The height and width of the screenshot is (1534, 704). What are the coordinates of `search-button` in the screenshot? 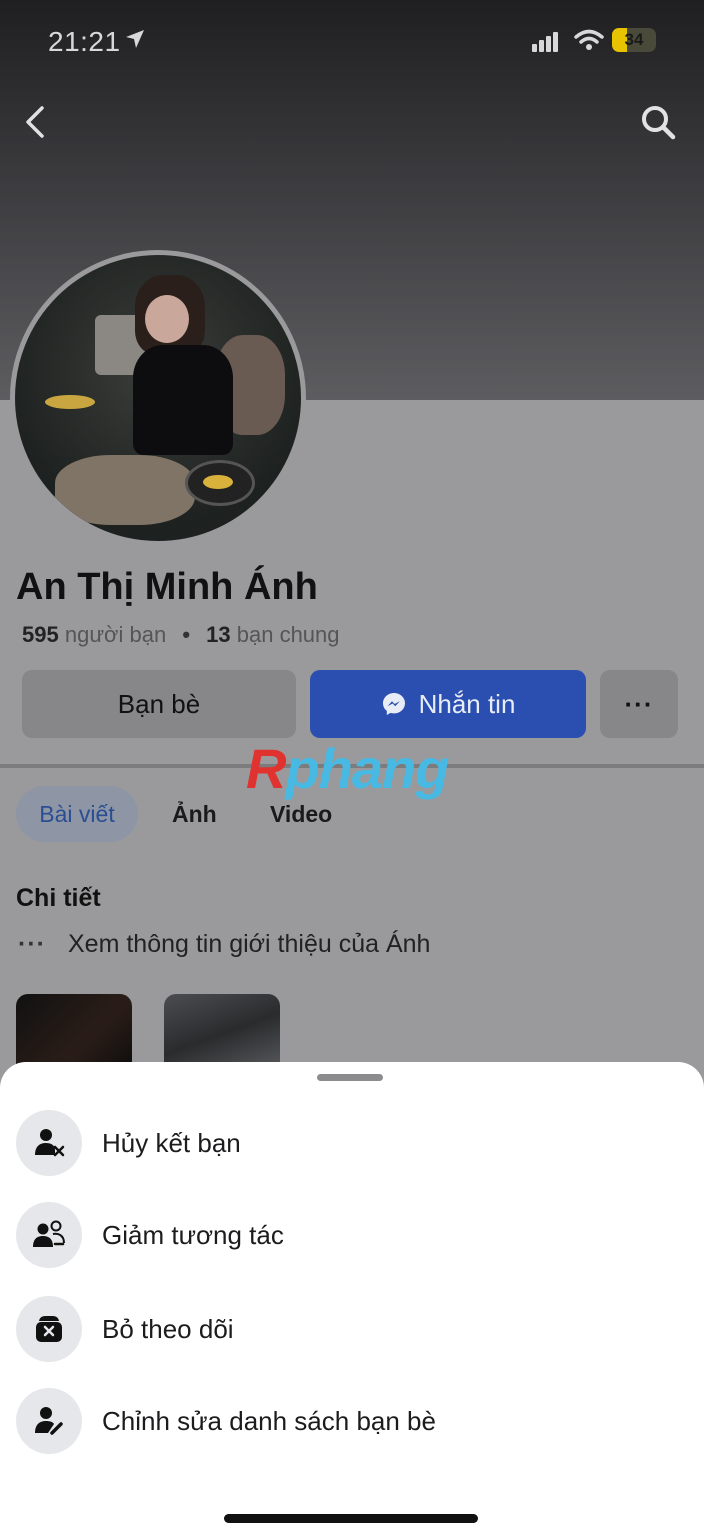 It's located at (658, 122).